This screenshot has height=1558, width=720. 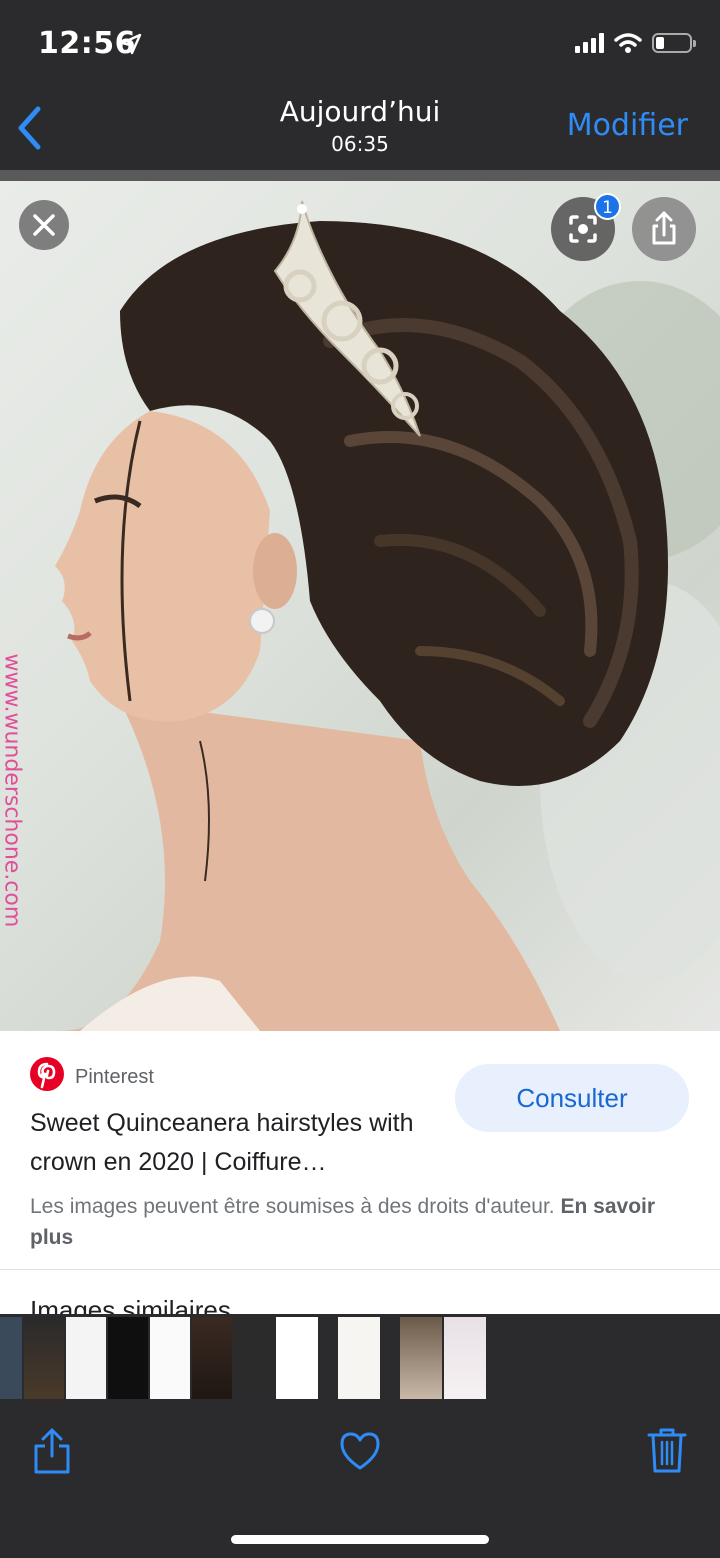 I want to click on divider-strip, so click(x=360, y=175).